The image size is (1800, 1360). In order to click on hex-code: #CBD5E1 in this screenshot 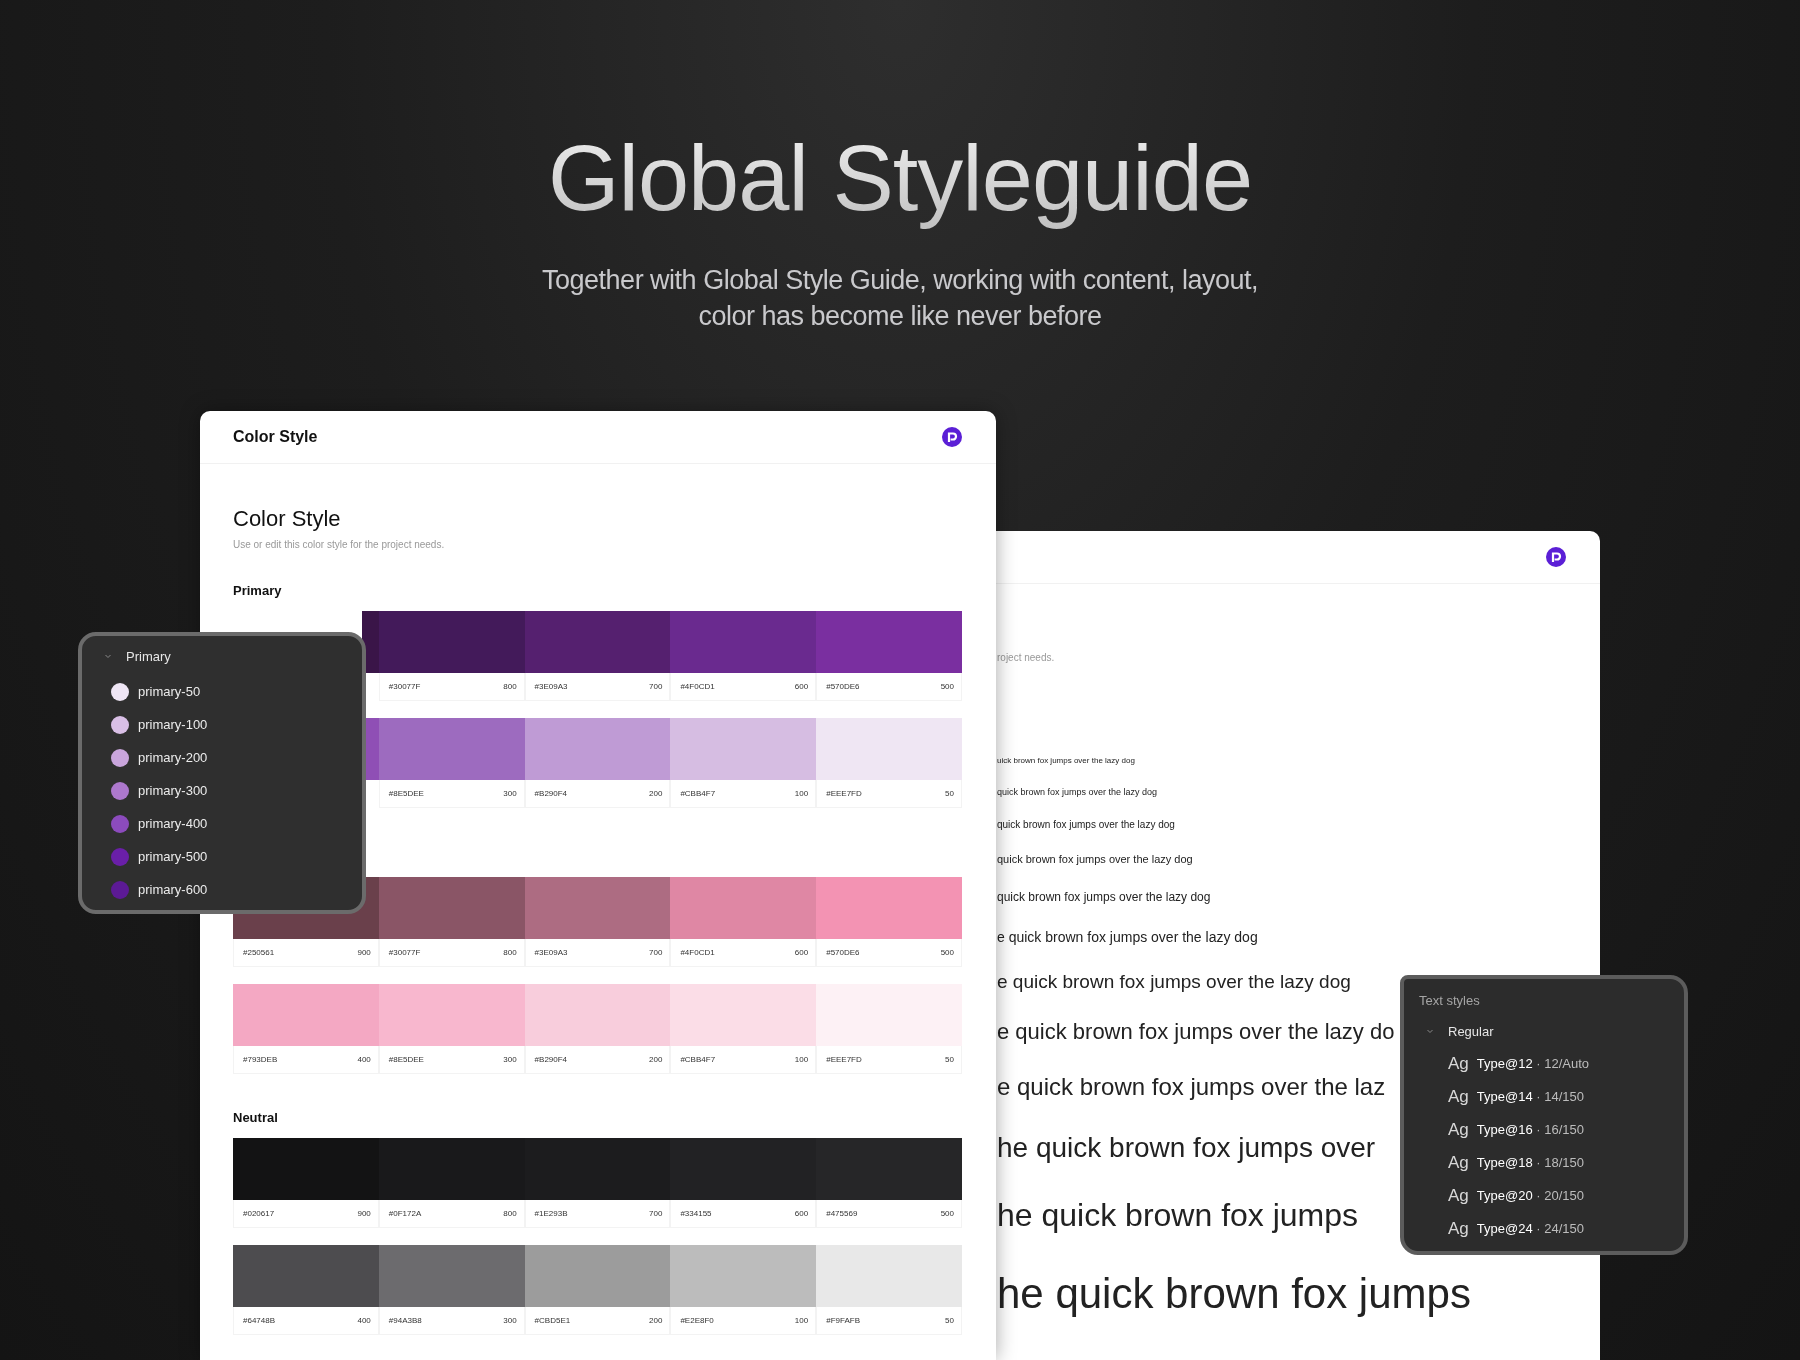, I will do `click(552, 1320)`.